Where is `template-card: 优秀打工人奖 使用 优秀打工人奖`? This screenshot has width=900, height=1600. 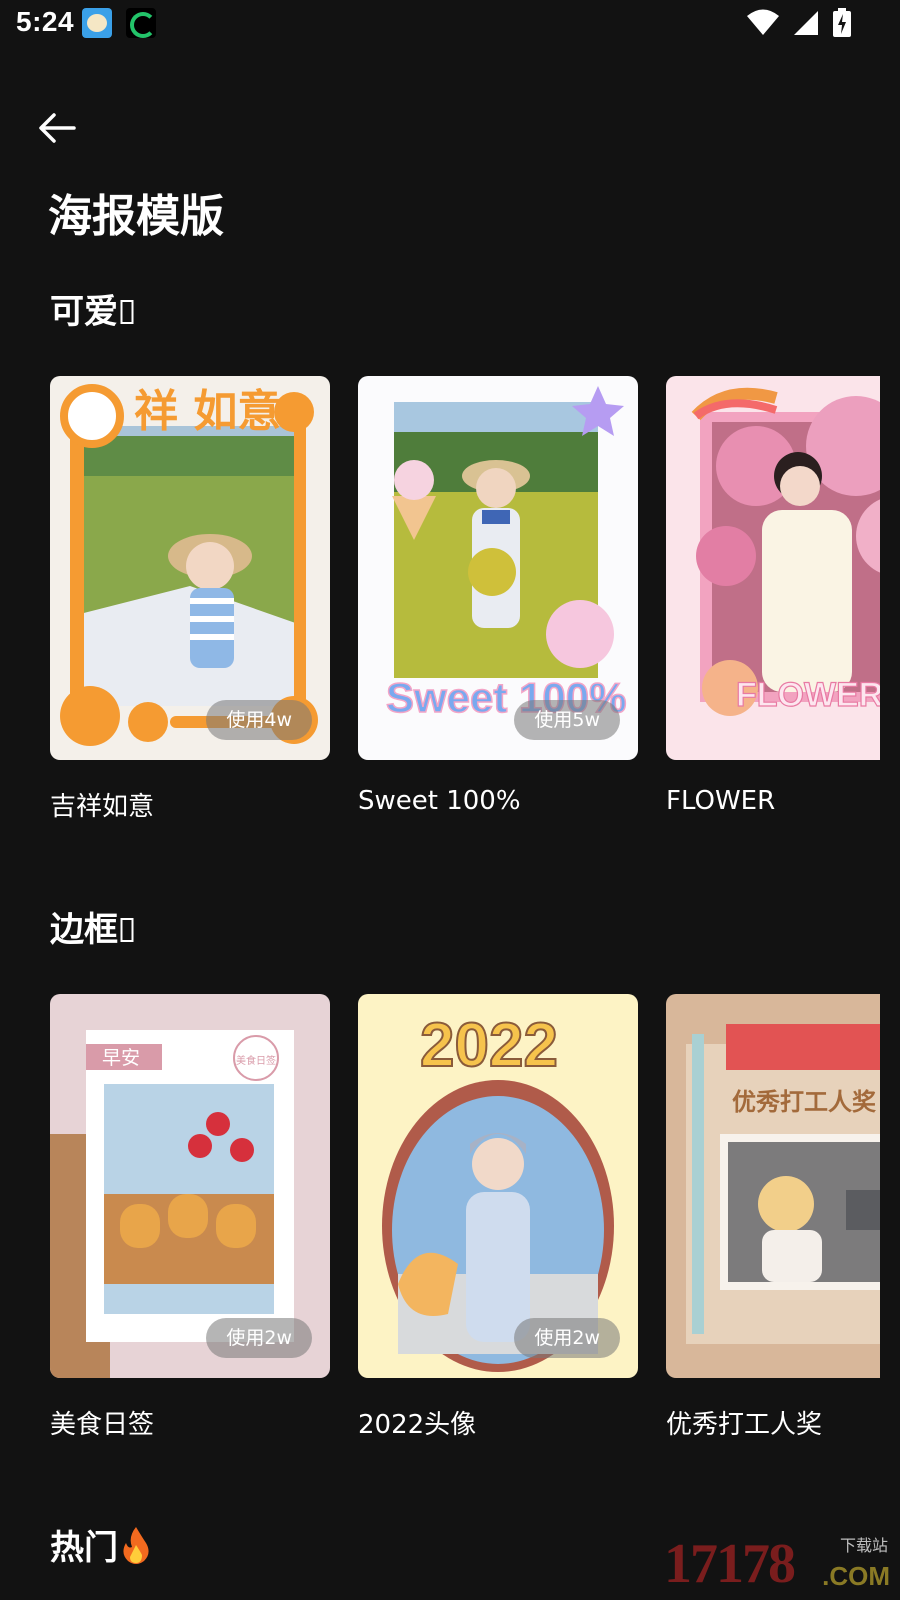
template-card: 优秀打工人奖 使用 优秀打工人奖 is located at coordinates (773, 1217).